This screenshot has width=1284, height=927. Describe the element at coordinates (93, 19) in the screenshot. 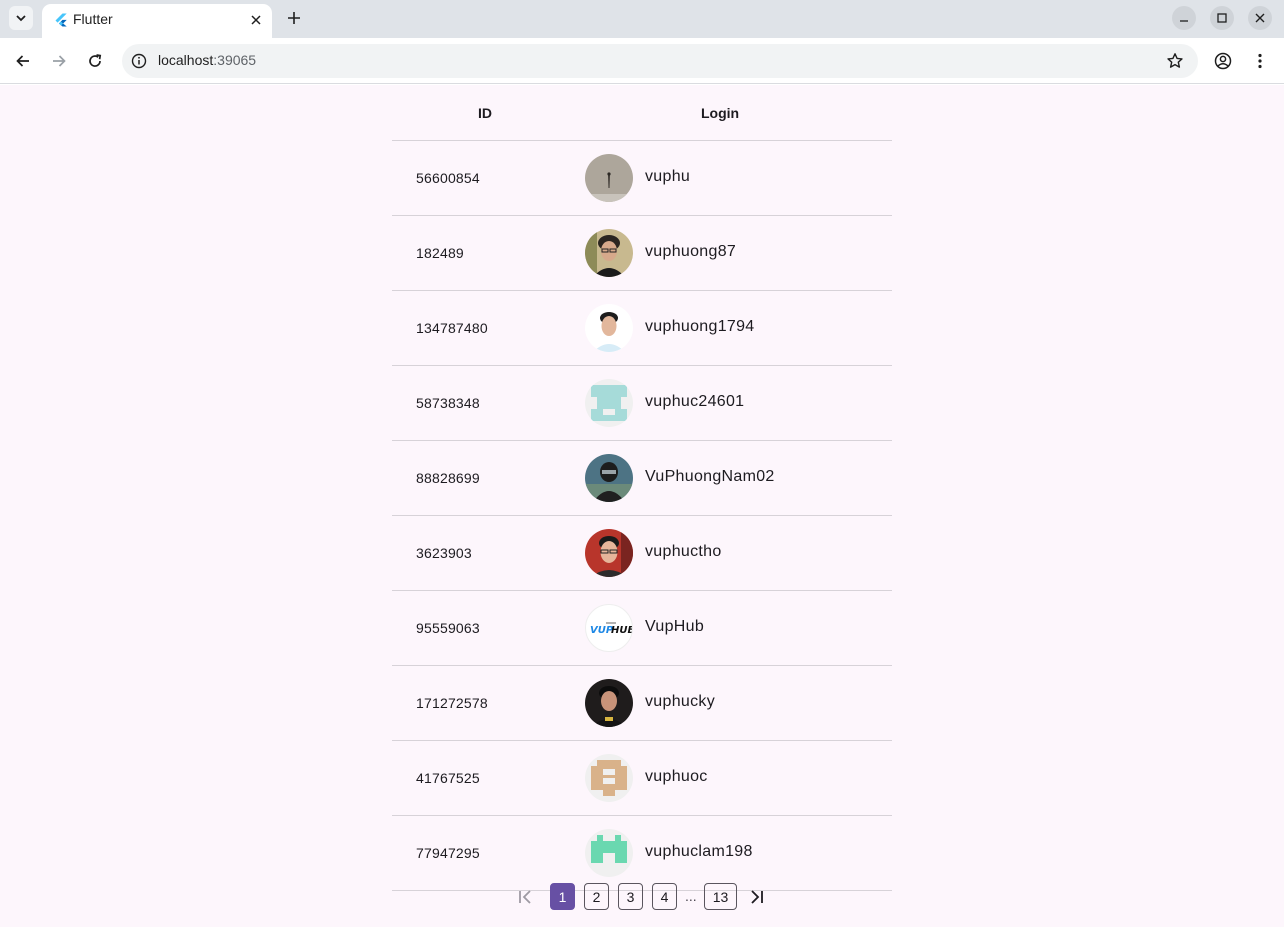

I see `tab-title: Flutter` at that location.